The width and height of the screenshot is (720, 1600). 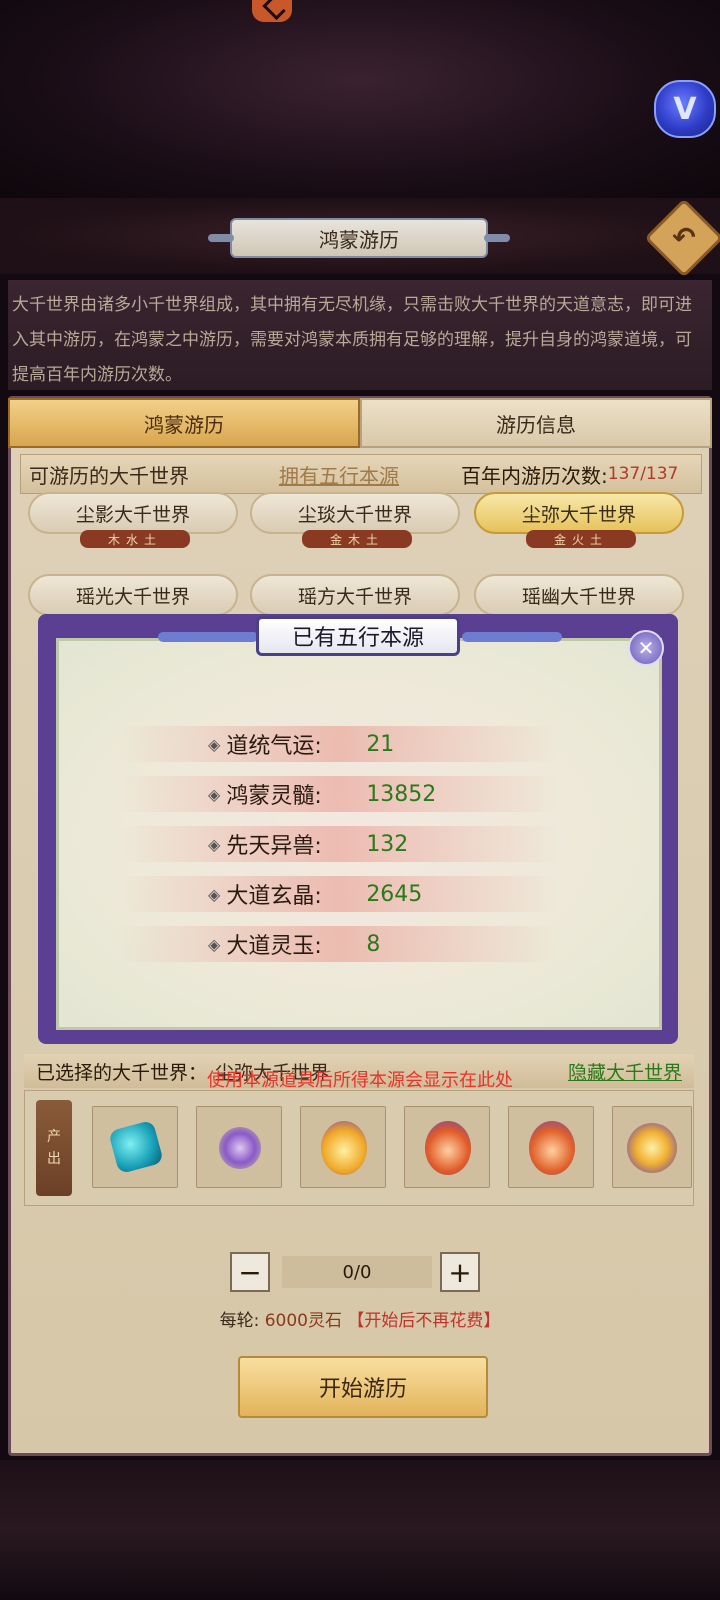 What do you see at coordinates (239, 1321) in the screenshot?
I see `cost-label: 每轮:` at bounding box center [239, 1321].